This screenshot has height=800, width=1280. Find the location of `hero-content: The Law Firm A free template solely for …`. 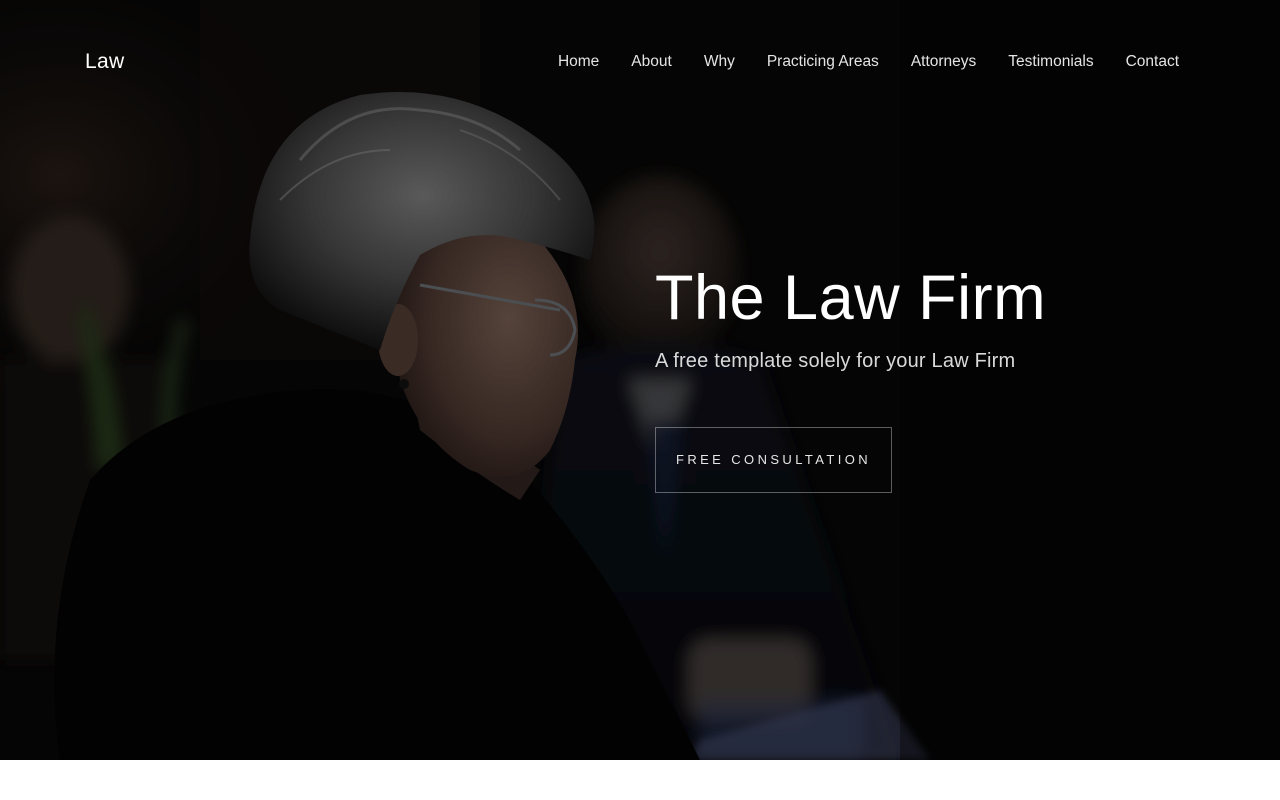

hero-content: The Law Firm A free template solely for … is located at coordinates (945, 378).